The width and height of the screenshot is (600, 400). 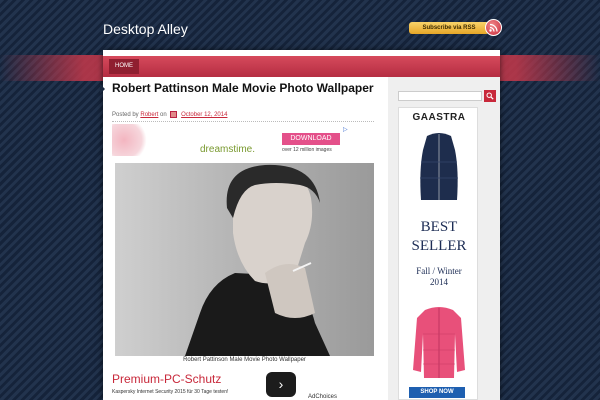 What do you see at coordinates (439, 342) in the screenshot?
I see `jacket-image` at bounding box center [439, 342].